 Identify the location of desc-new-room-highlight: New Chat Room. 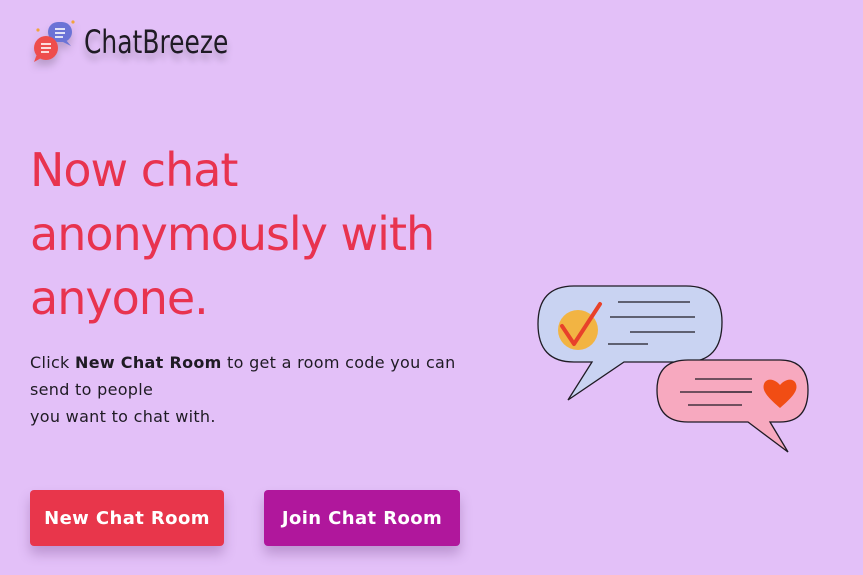
(148, 362).